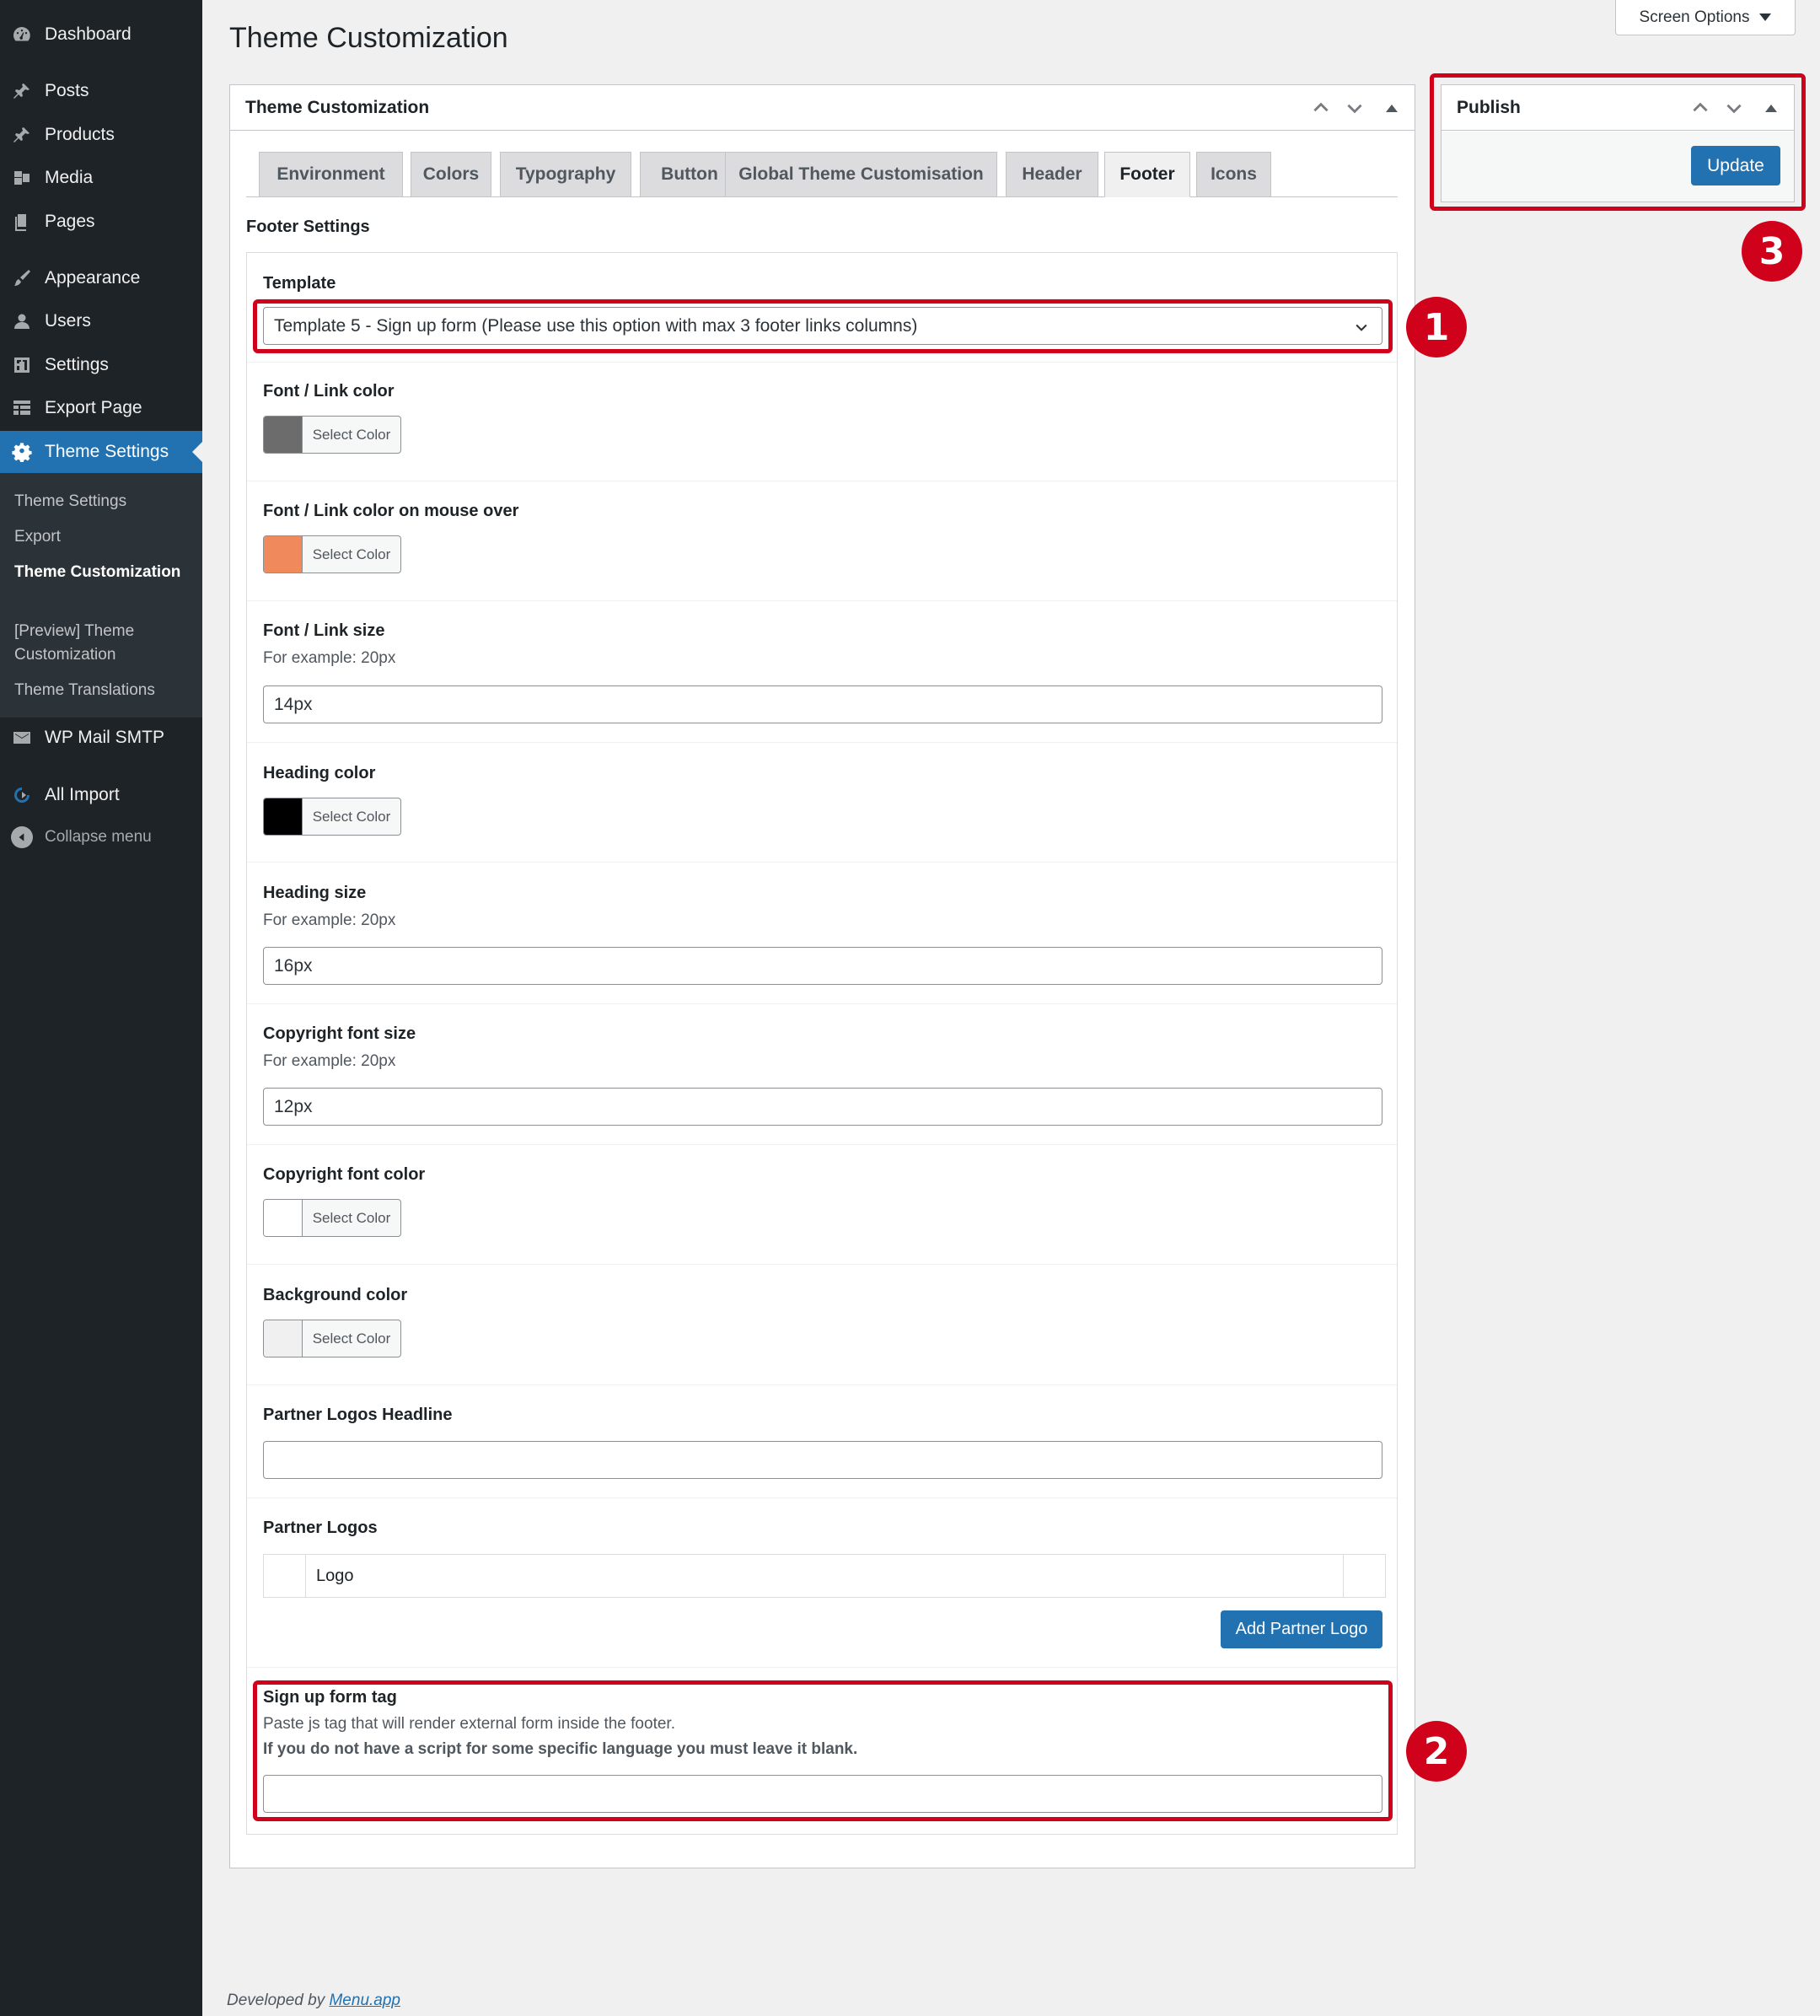 This screenshot has width=1820, height=2016. What do you see at coordinates (344, 1174) in the screenshot?
I see `copyright-color-label: Copyright font color` at bounding box center [344, 1174].